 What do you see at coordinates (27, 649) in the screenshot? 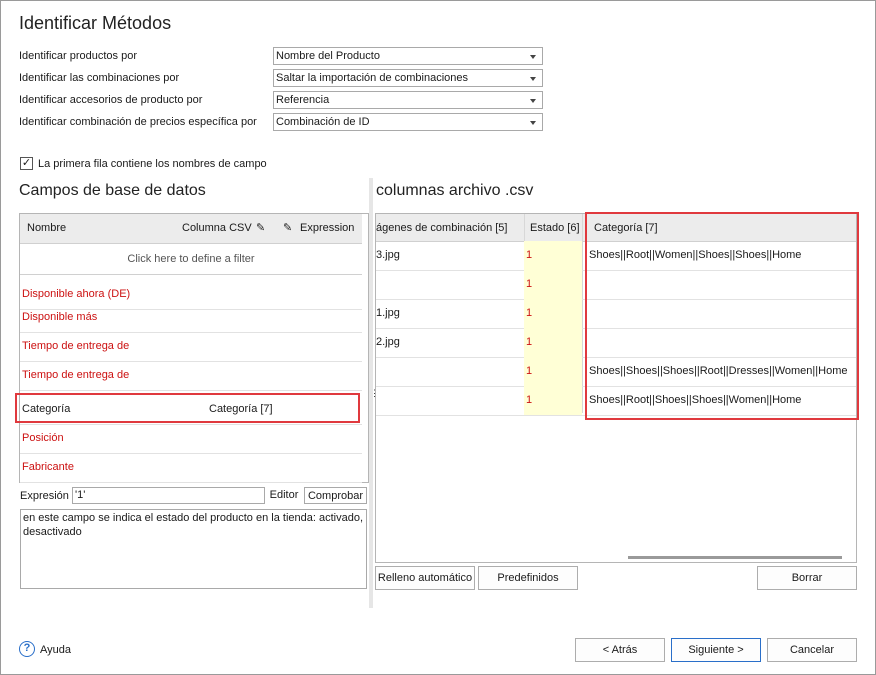
I see `help-icon: ?` at bounding box center [27, 649].